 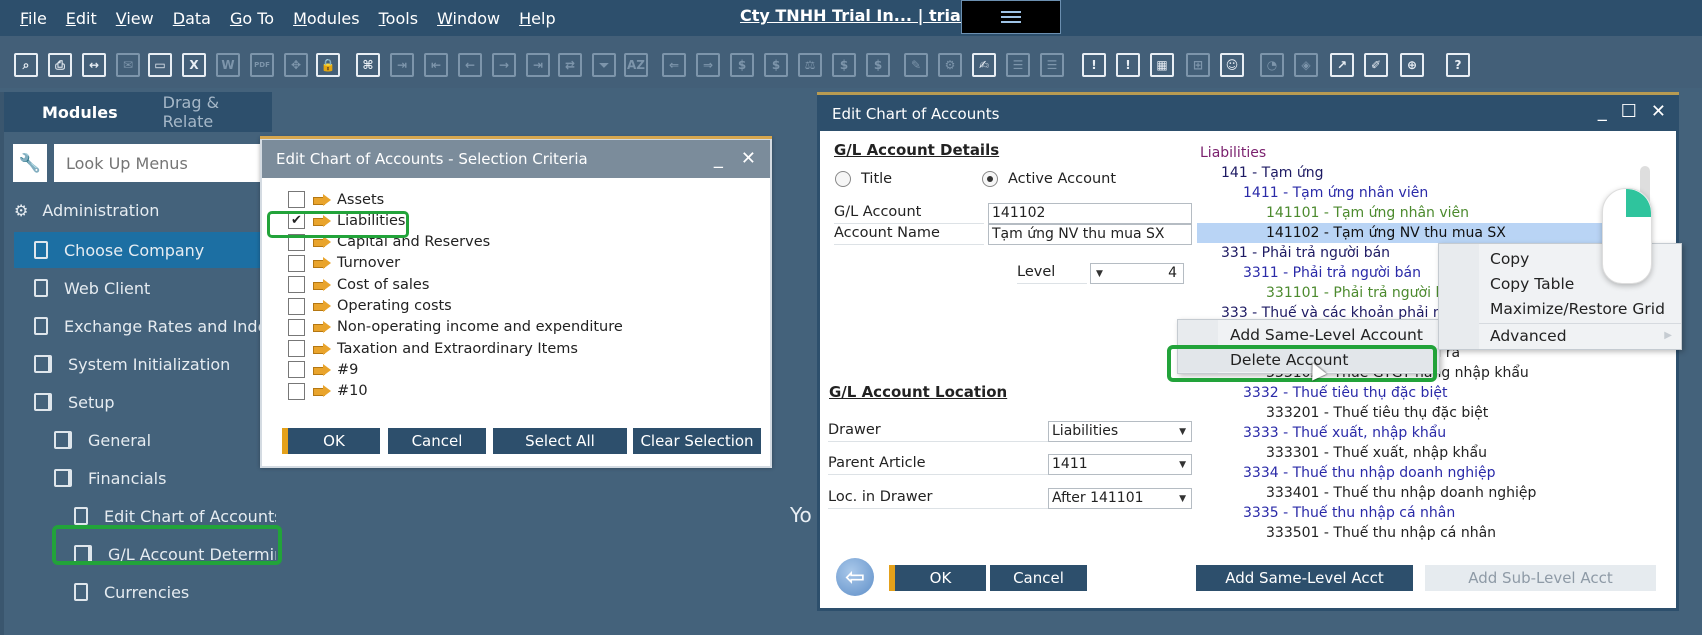 I want to click on user-icon: ☺, so click(x=1232, y=65).